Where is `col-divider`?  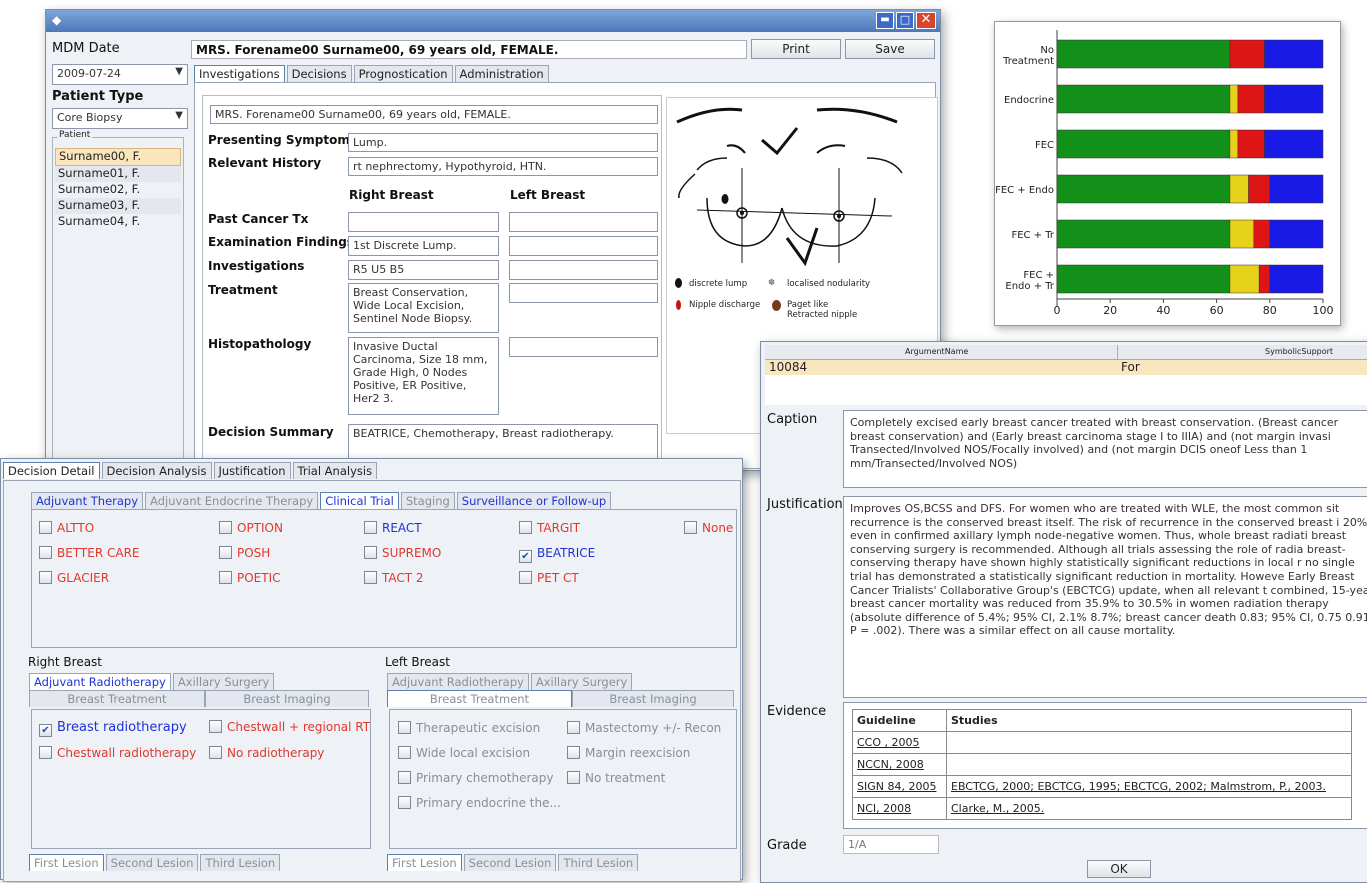 col-divider is located at coordinates (1117, 352).